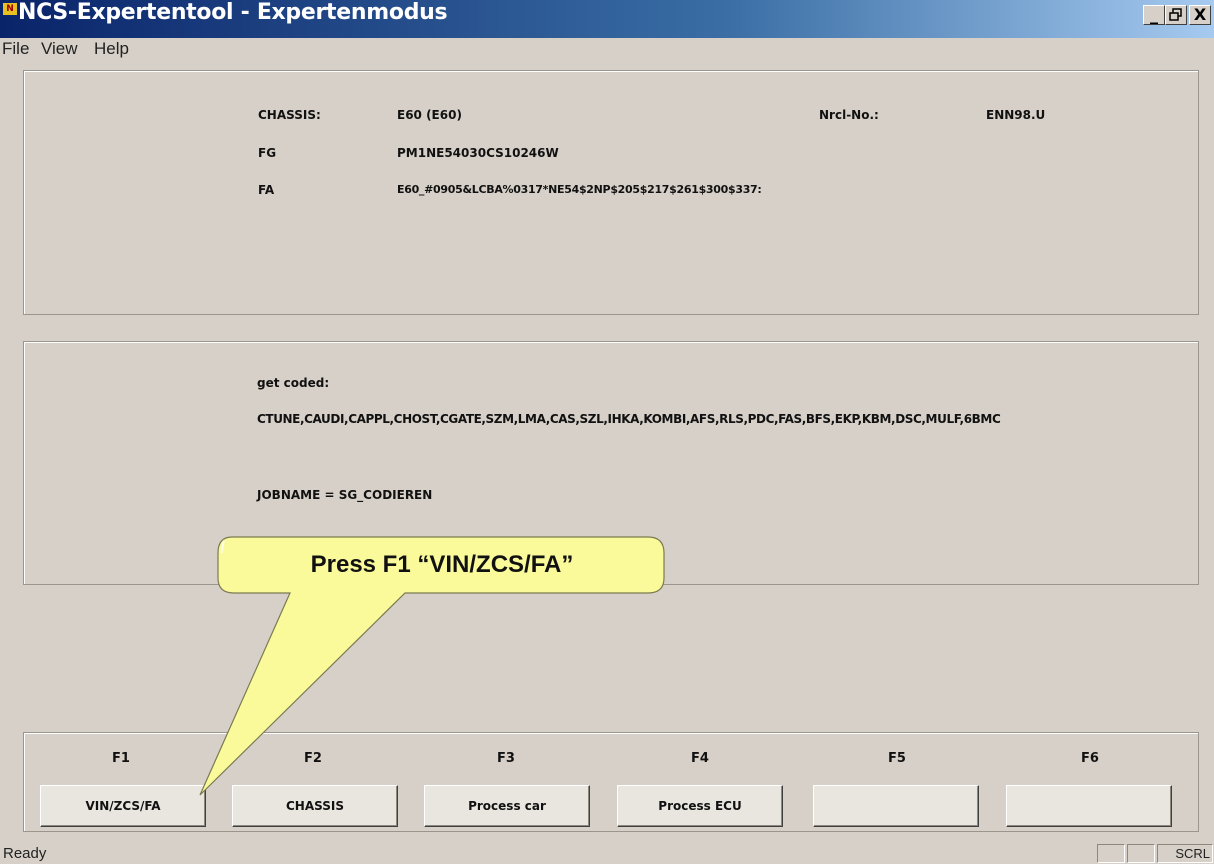 This screenshot has height=864, width=1214. Describe the element at coordinates (1141, 853) in the screenshot. I see `status-cell-num` at that location.